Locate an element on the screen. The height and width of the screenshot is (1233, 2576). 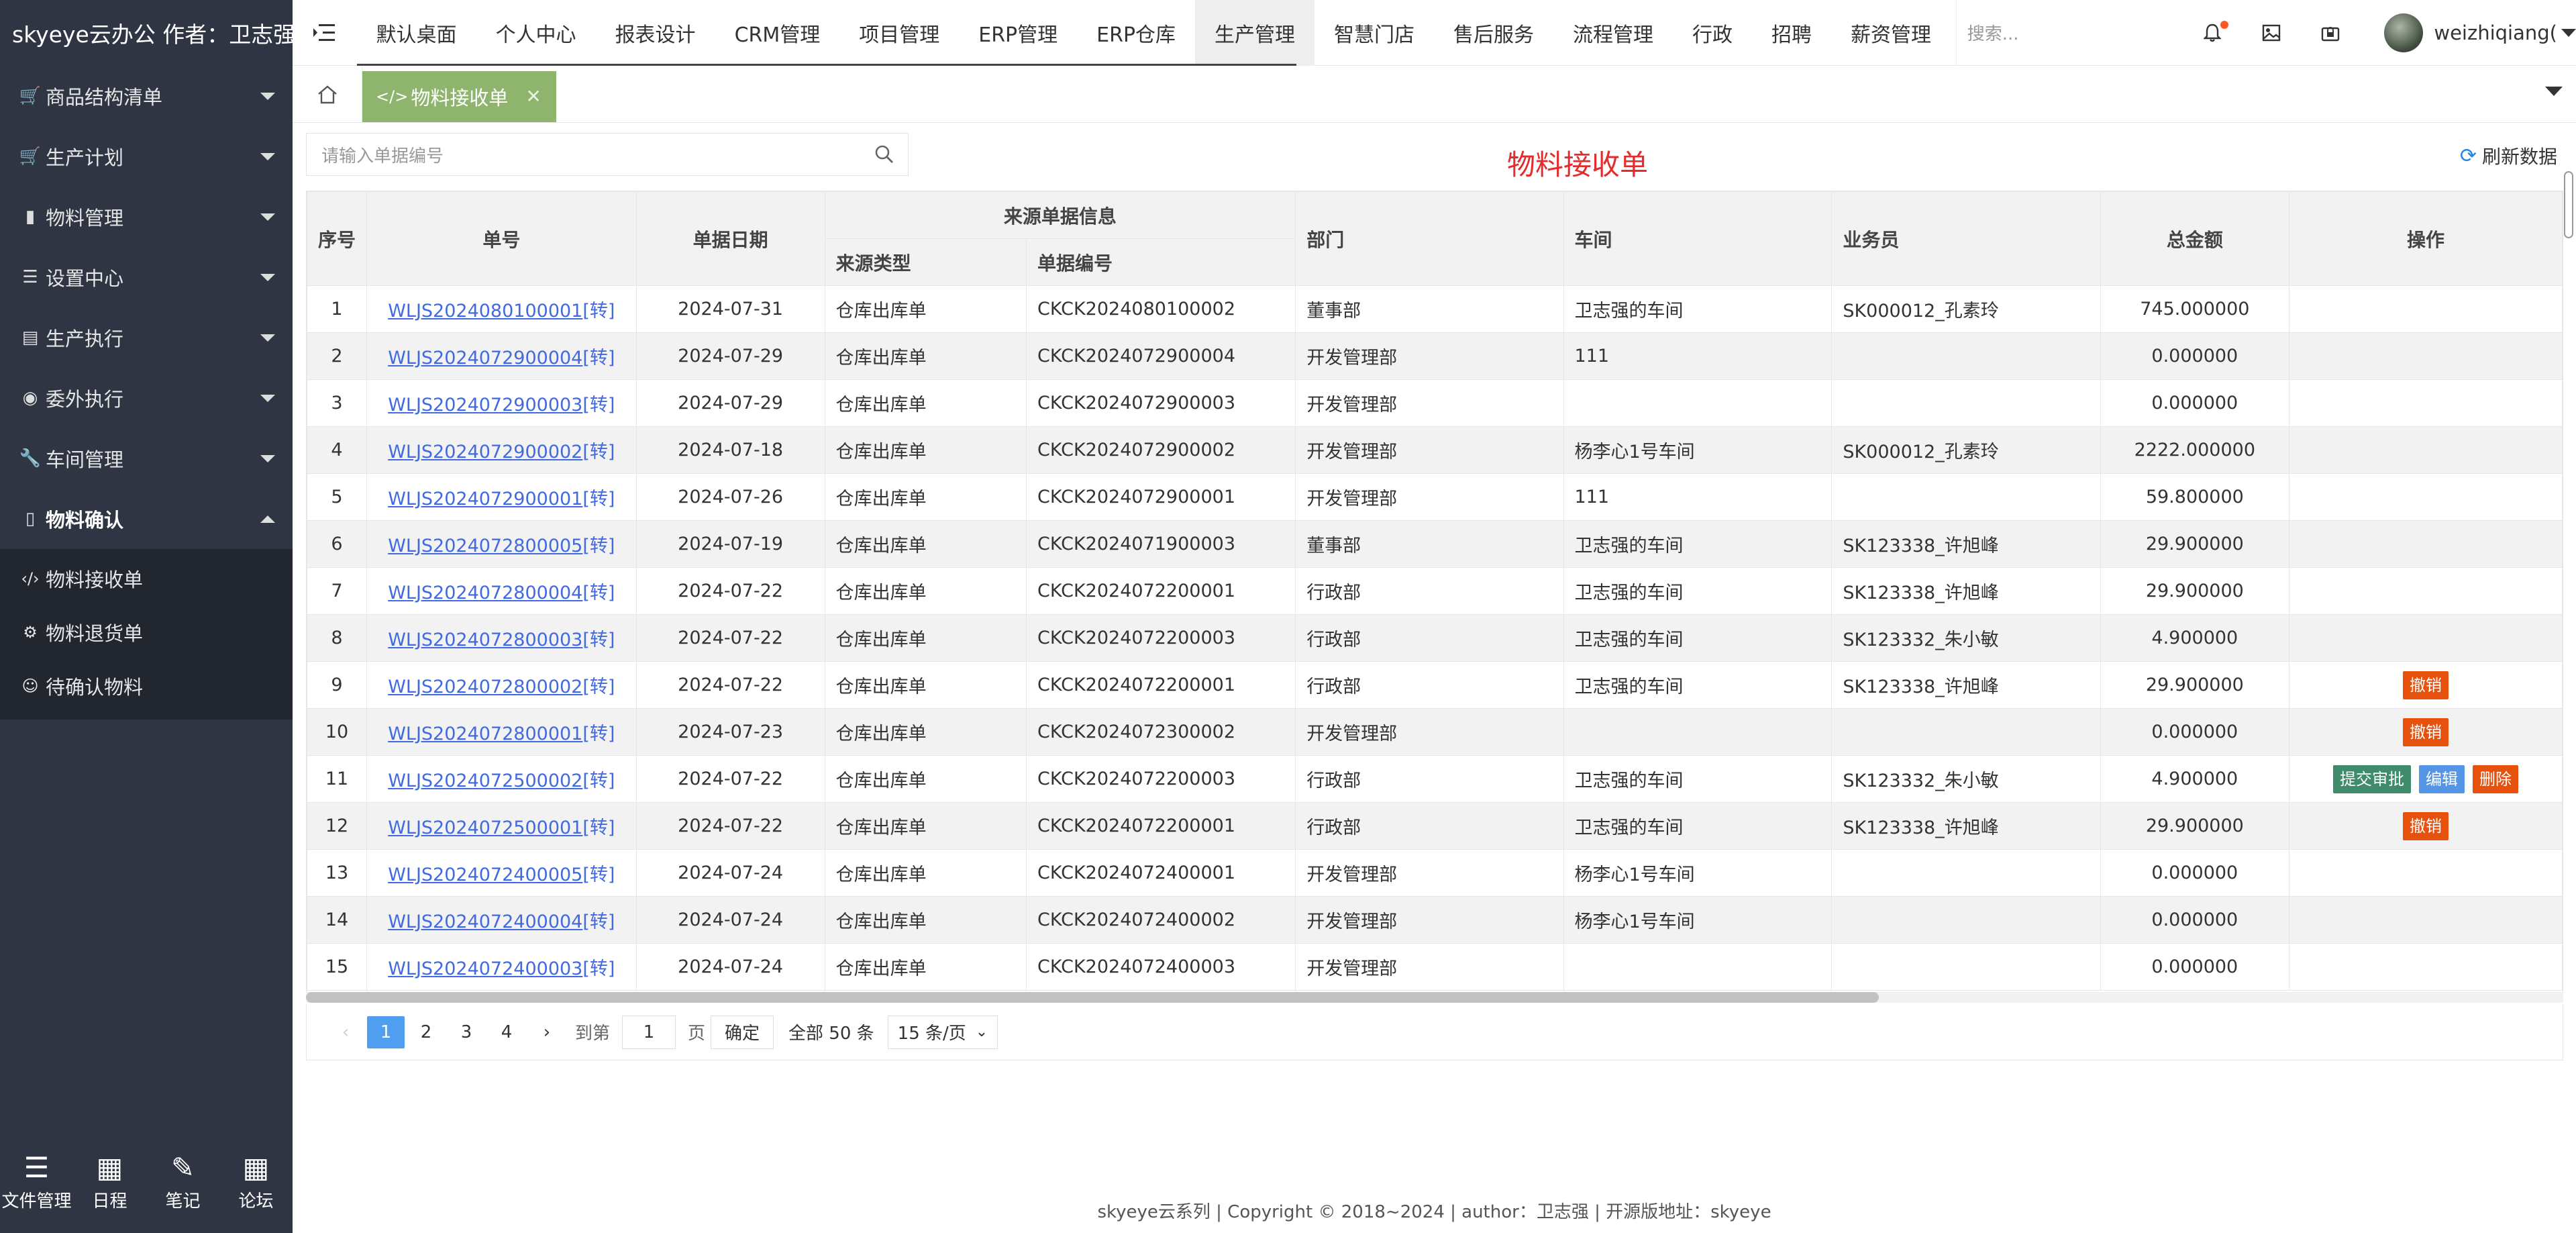
nav-item-3: CRM管理 is located at coordinates (777, 33).